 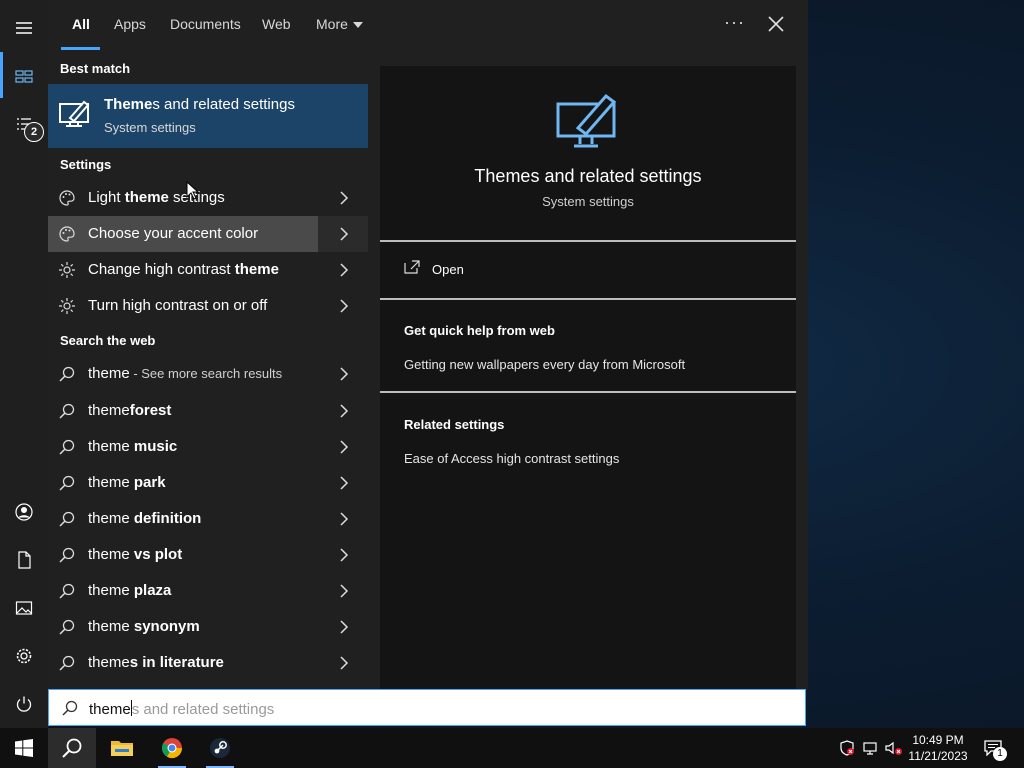 What do you see at coordinates (871, 748) in the screenshot?
I see `tray-network-icon` at bounding box center [871, 748].